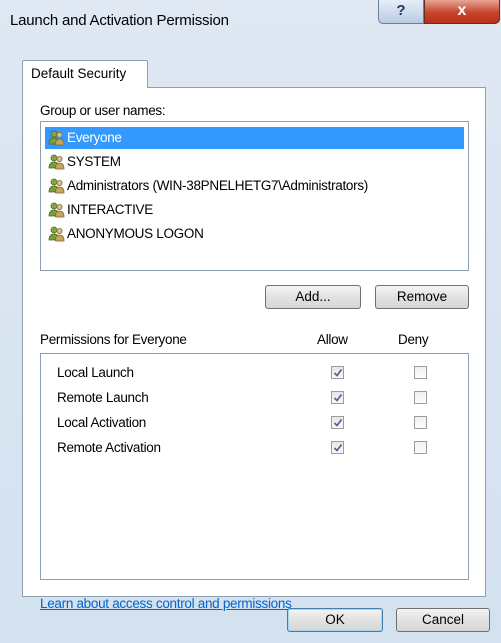 This screenshot has height=643, width=501. Describe the element at coordinates (103, 397) in the screenshot. I see `permission-label: Remote Launch` at that location.